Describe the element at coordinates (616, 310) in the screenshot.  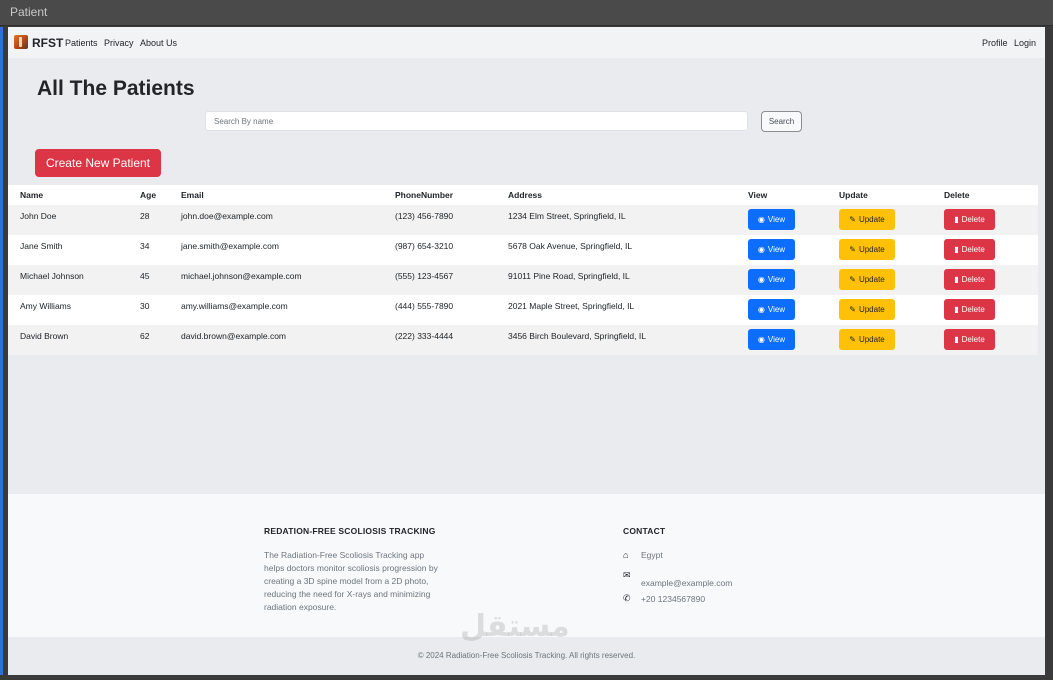
I see `patient-address: 2021 Maple Street, Springfield, IL` at that location.